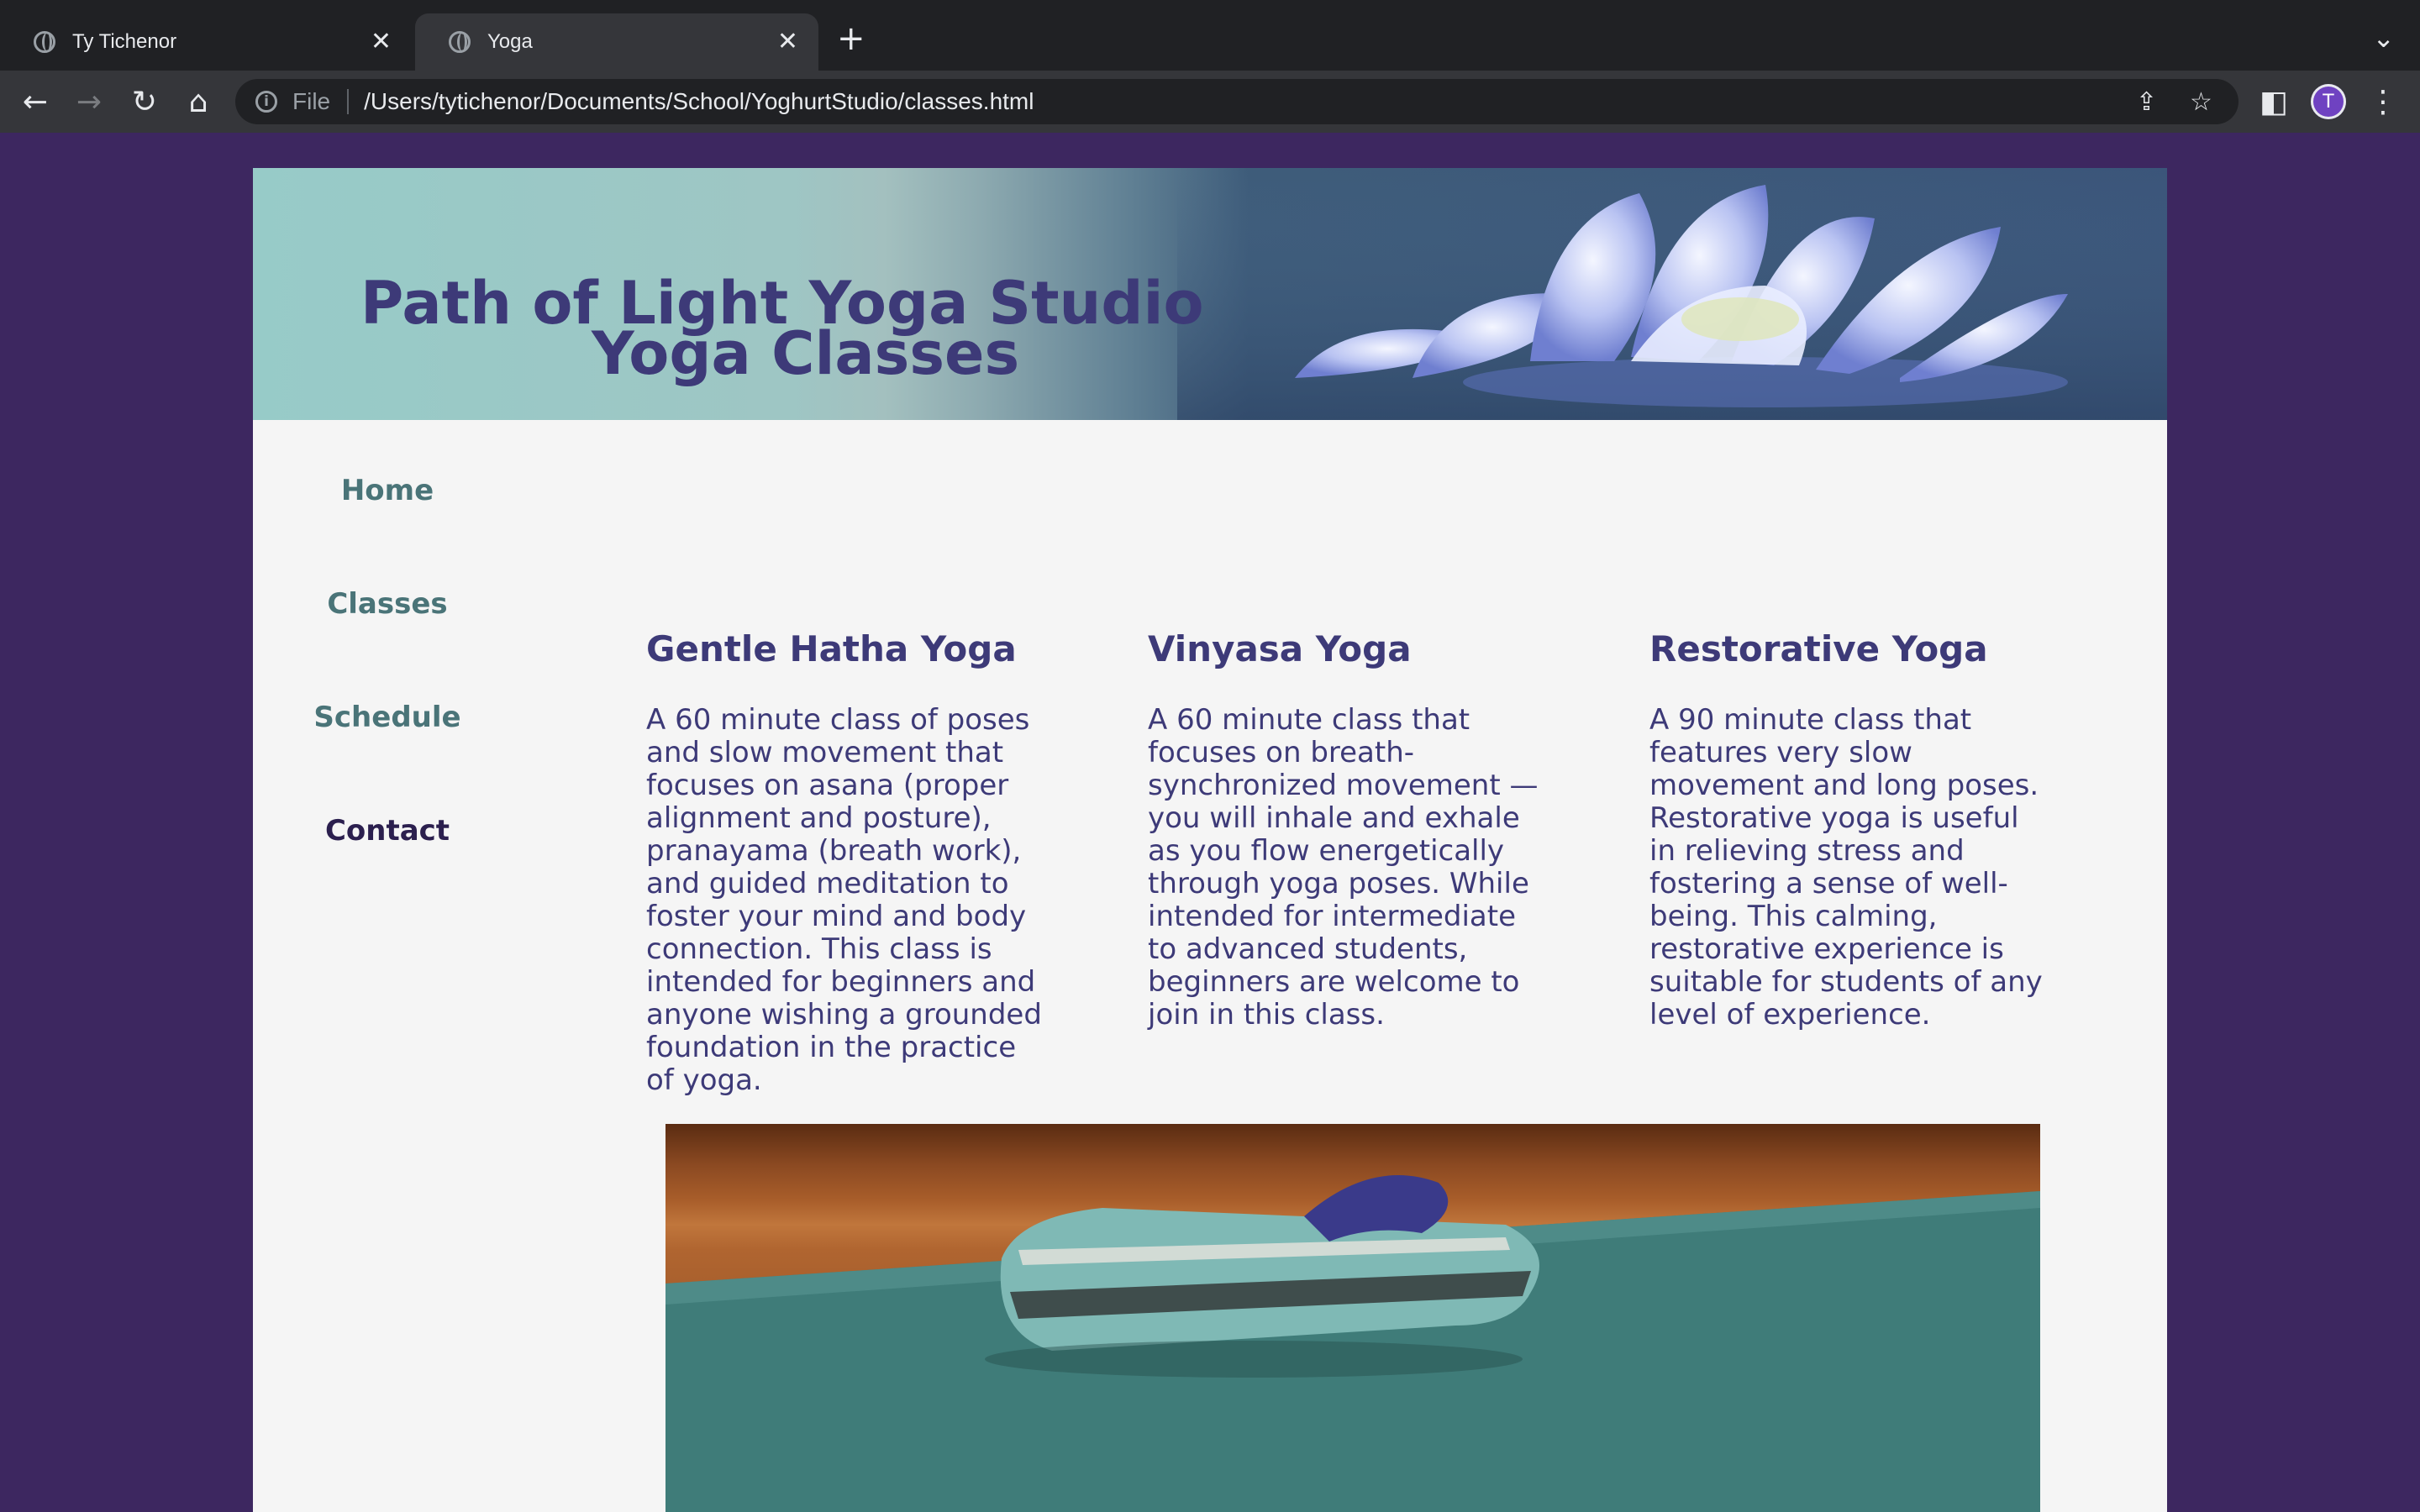 The width and height of the screenshot is (2420, 1512). I want to click on profile-avatar: T, so click(2329, 101).